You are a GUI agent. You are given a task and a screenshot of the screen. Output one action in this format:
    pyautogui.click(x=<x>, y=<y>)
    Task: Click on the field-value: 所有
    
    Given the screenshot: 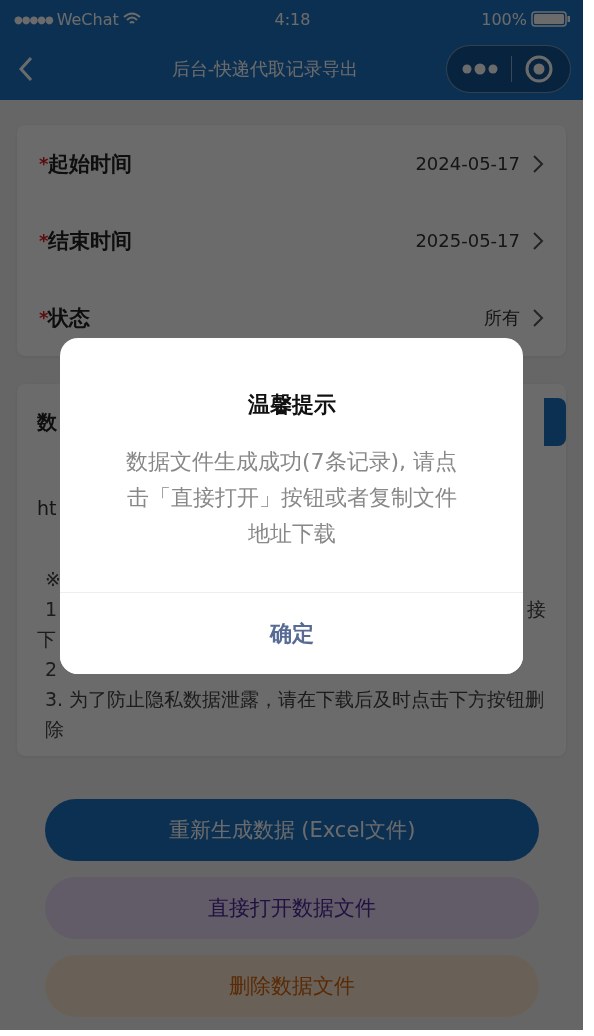 What is the action you would take?
    pyautogui.click(x=502, y=317)
    